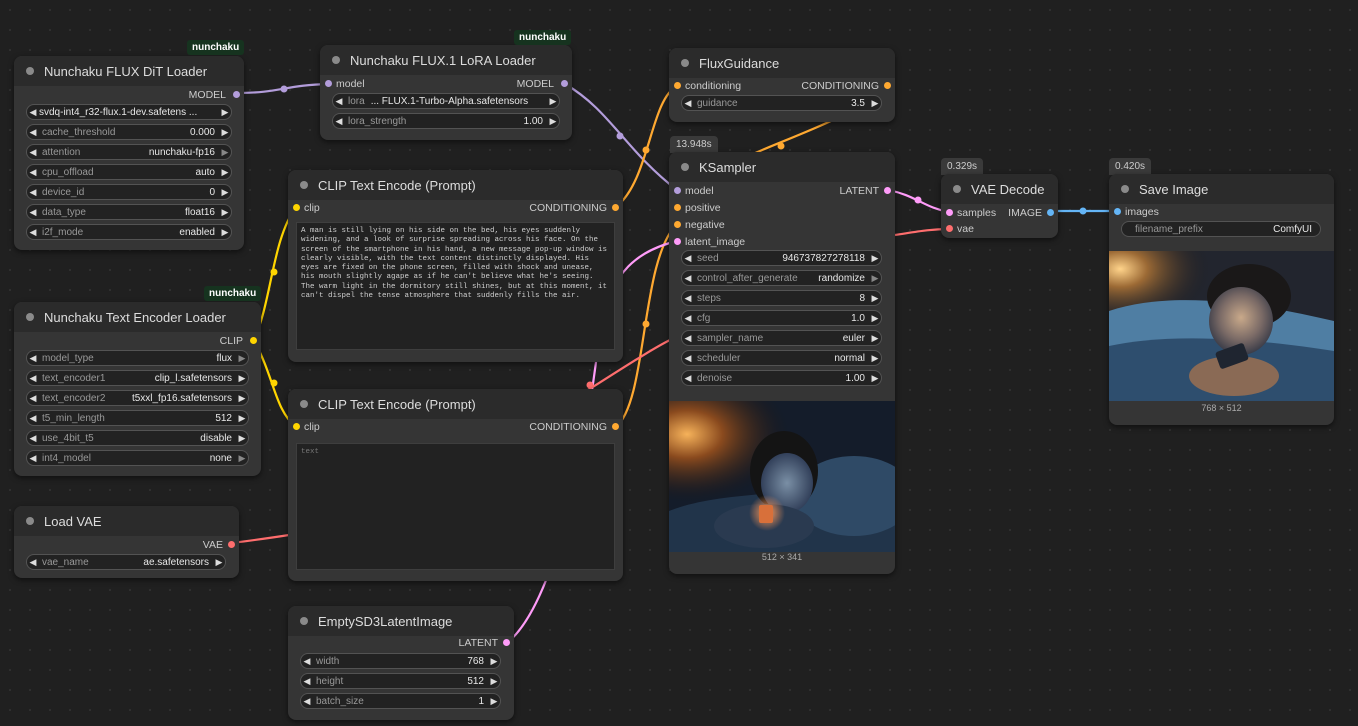 This screenshot has width=1358, height=726. I want to click on widget-attention: ◀ attention nunchaku-fp16 ▶, so click(129, 152).